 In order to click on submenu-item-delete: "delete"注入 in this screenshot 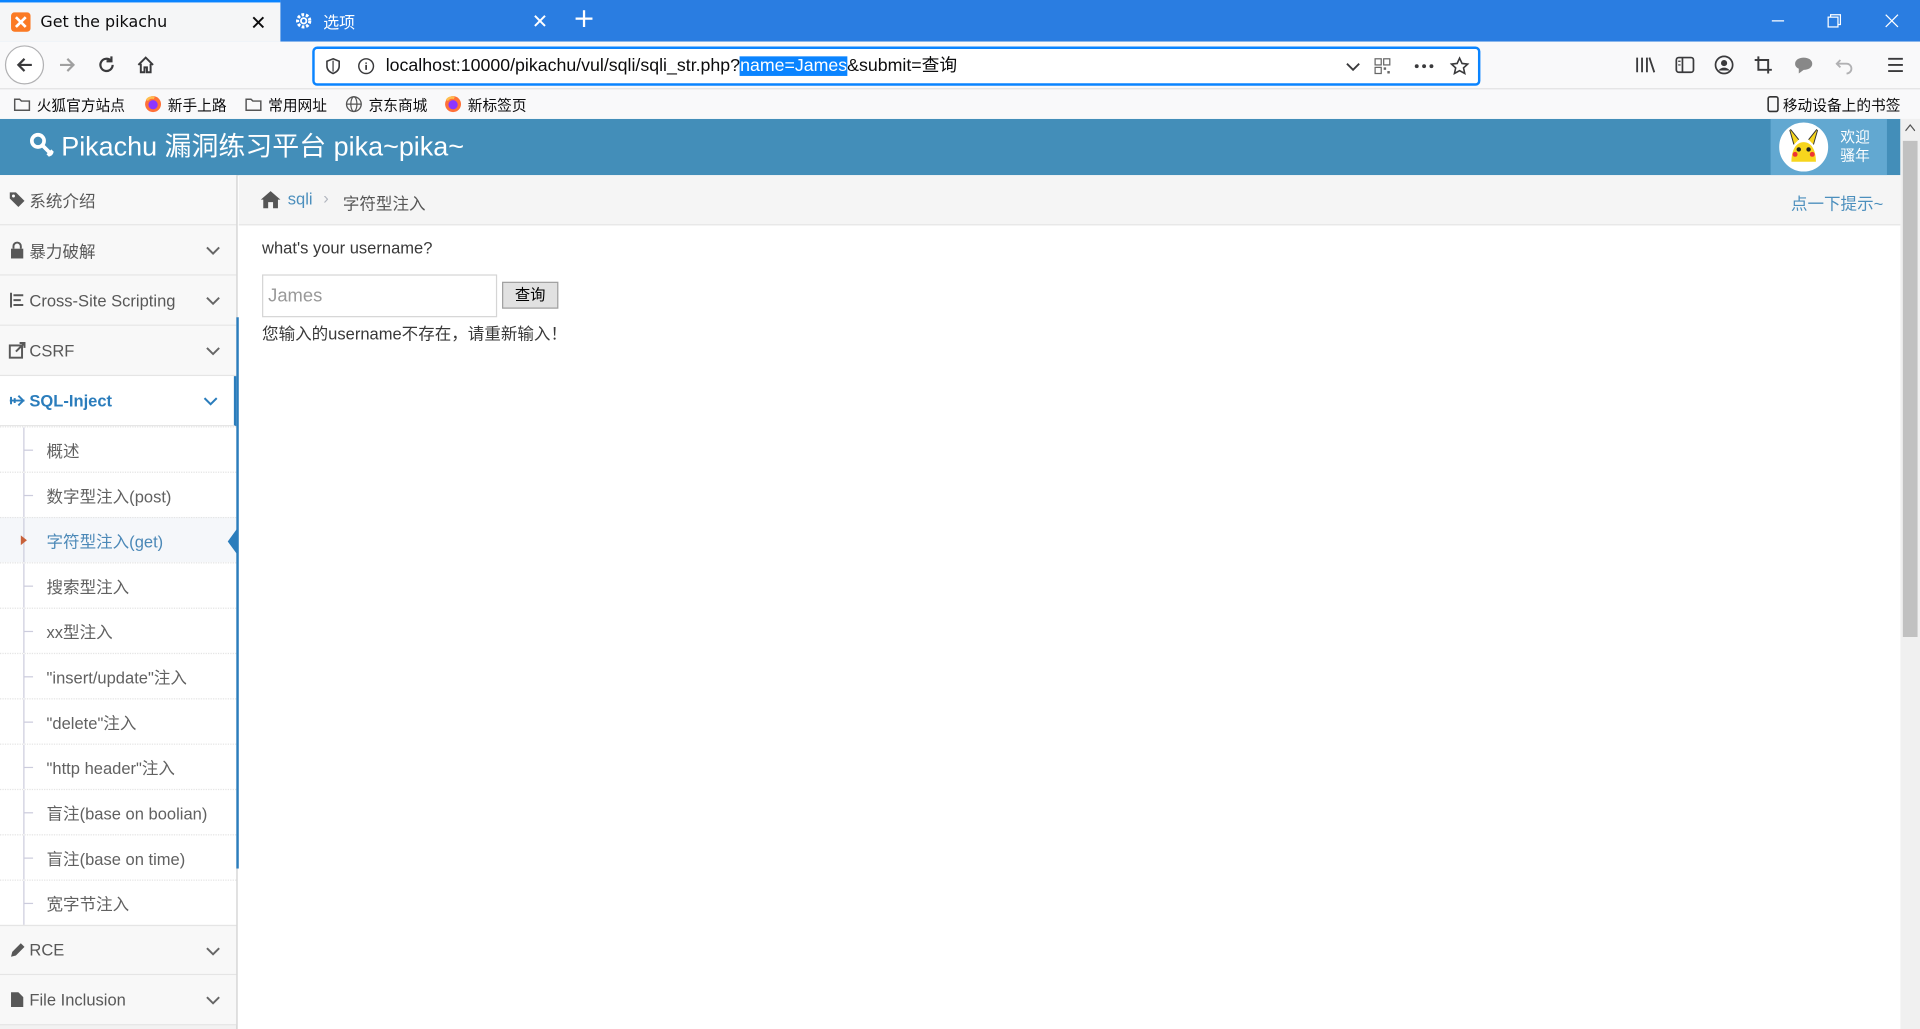, I will do `click(118, 721)`.